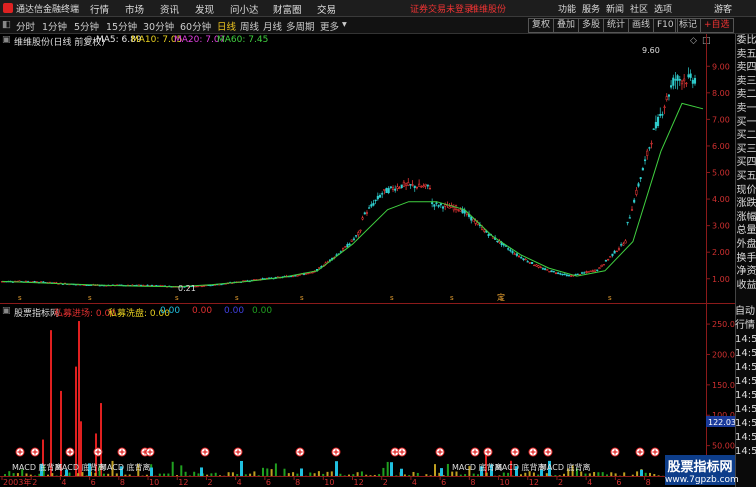 The image size is (756, 487). Describe the element at coordinates (746, 82) in the screenshot. I see `sidebar-item: 卖三` at that location.